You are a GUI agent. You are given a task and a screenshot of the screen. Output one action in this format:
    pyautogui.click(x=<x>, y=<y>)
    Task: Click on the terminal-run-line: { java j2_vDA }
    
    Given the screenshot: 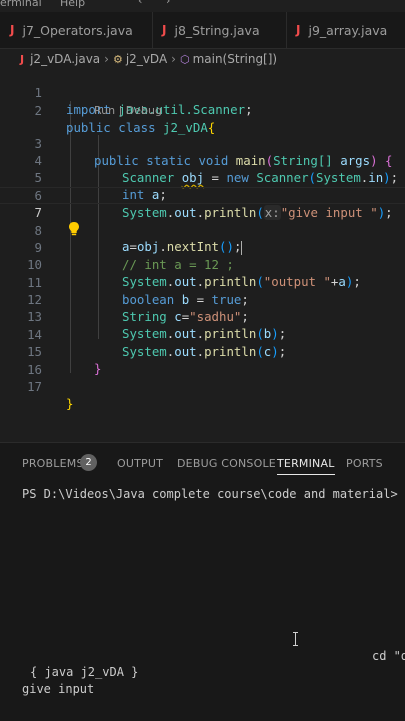 What is the action you would take?
    pyautogui.click(x=84, y=672)
    